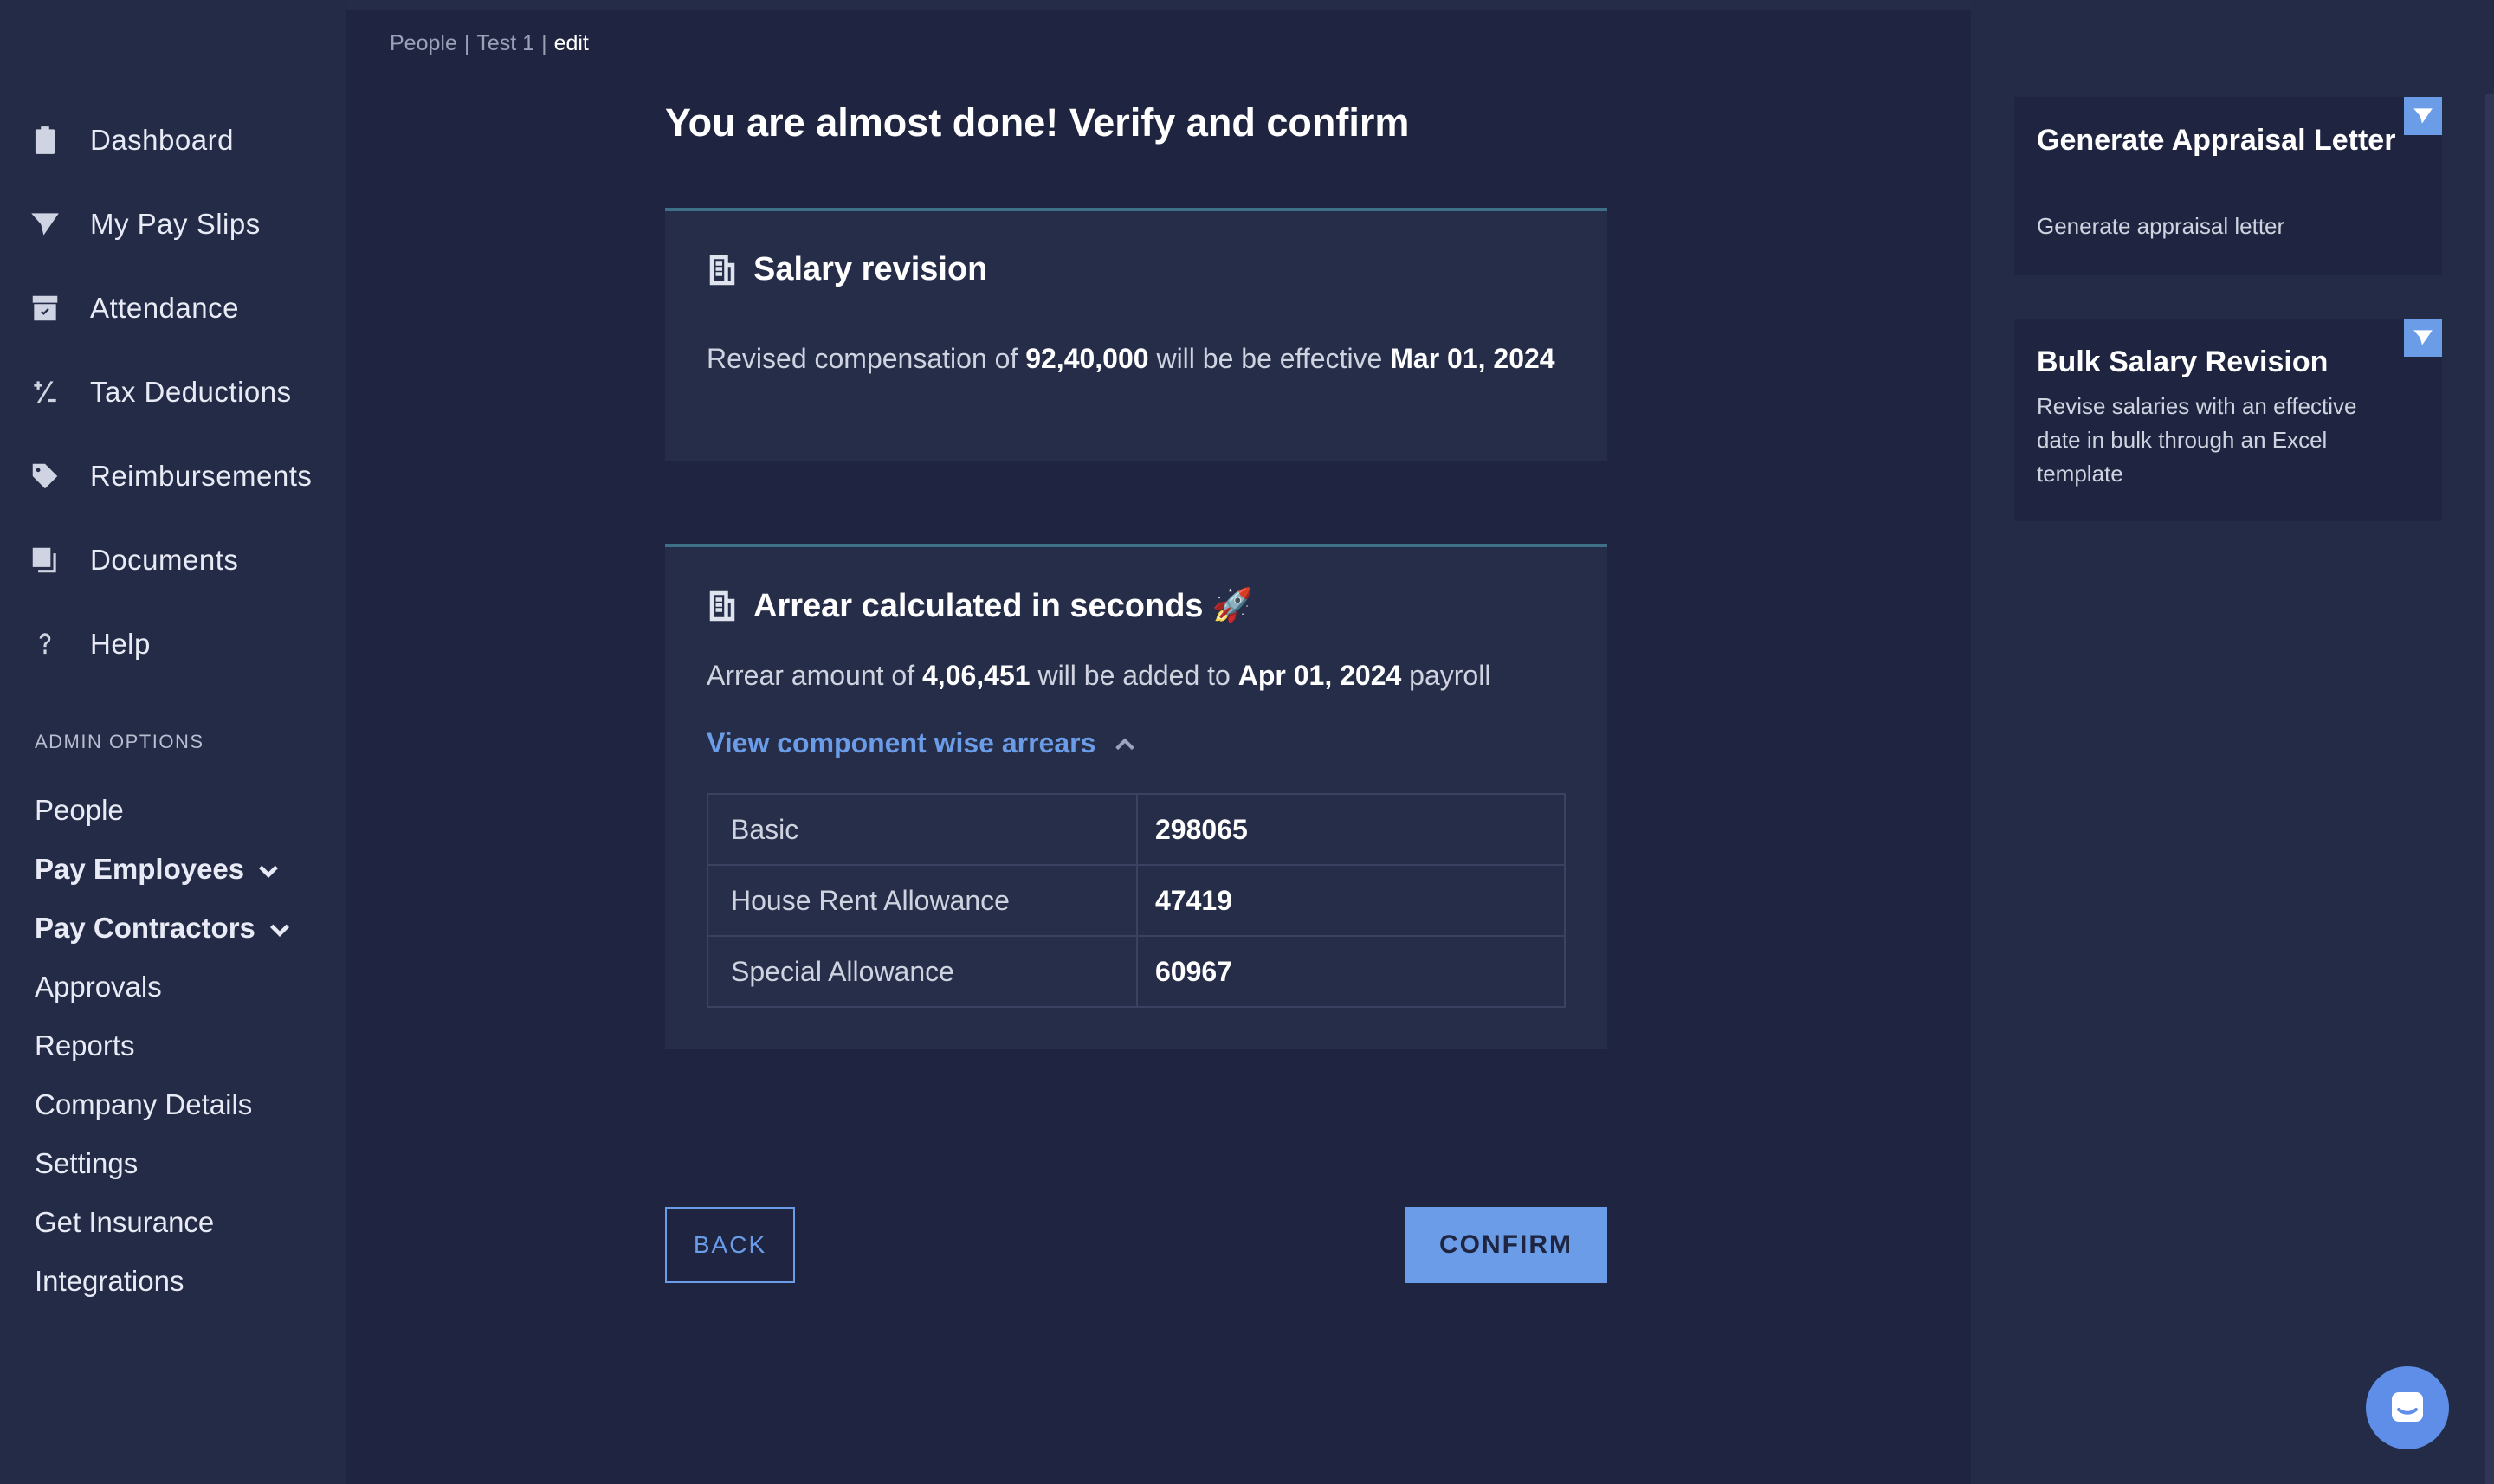  What do you see at coordinates (191, 392) in the screenshot?
I see `sidebar-item-label: Tax Deductions` at bounding box center [191, 392].